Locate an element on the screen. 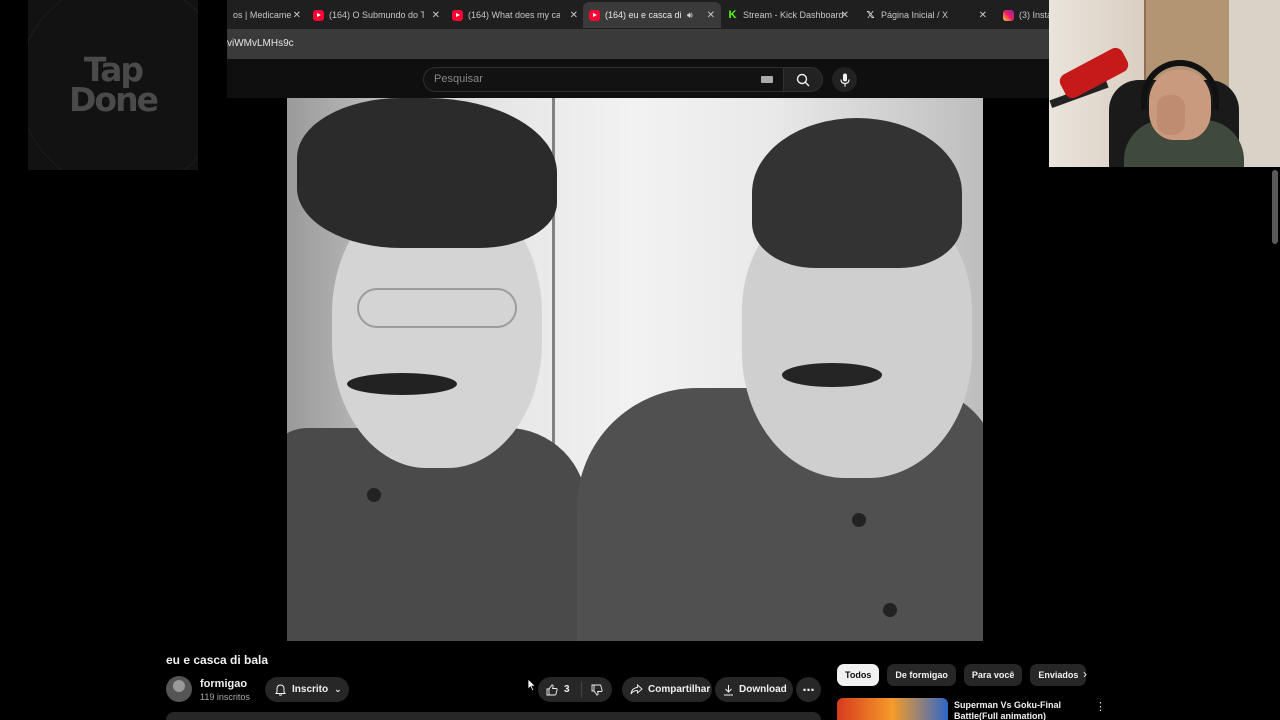  dislike-button is located at coordinates (597, 690).